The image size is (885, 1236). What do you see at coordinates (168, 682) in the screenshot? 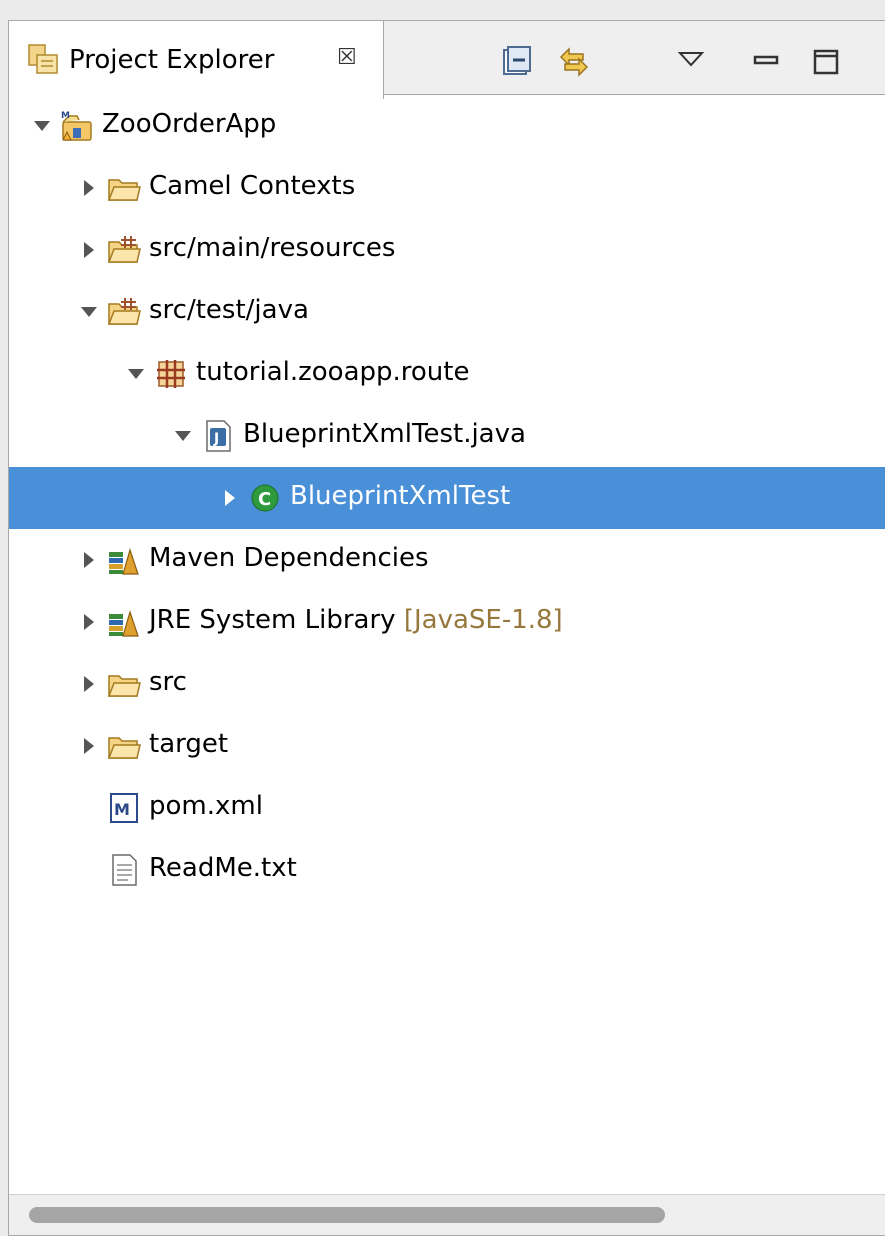
I see `tree-item-label: src` at bounding box center [168, 682].